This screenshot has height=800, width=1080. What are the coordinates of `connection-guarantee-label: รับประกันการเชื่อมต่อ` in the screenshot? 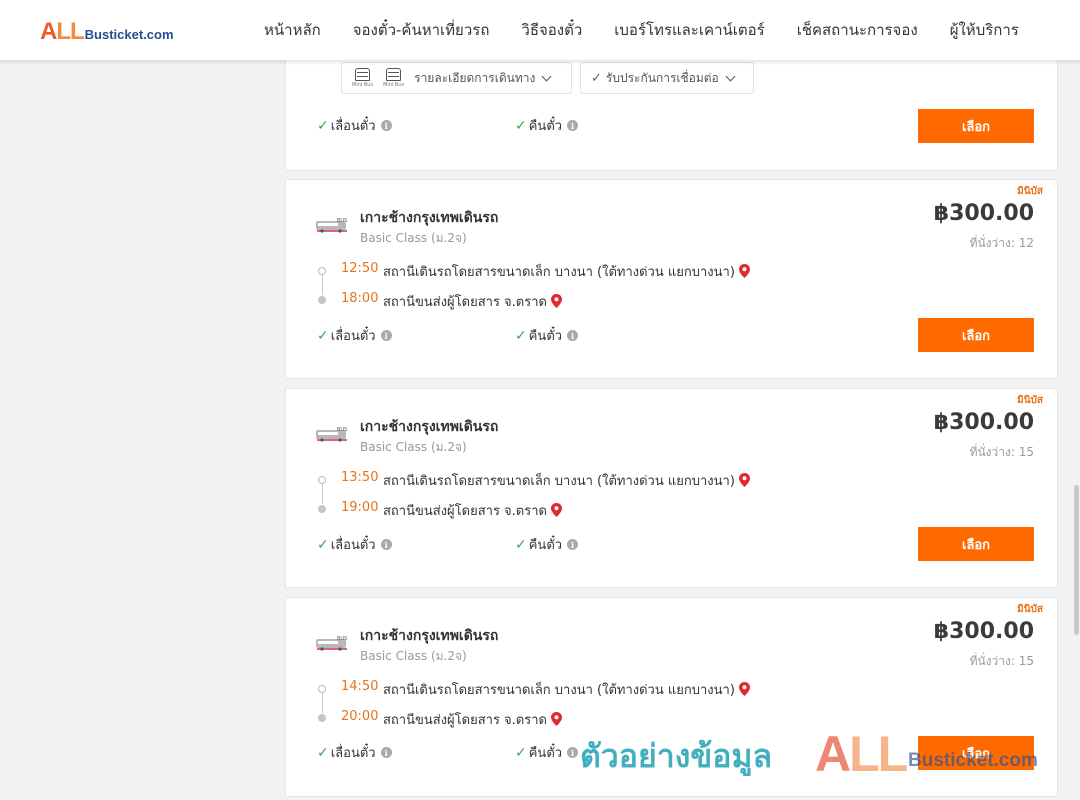 It's located at (662, 77).